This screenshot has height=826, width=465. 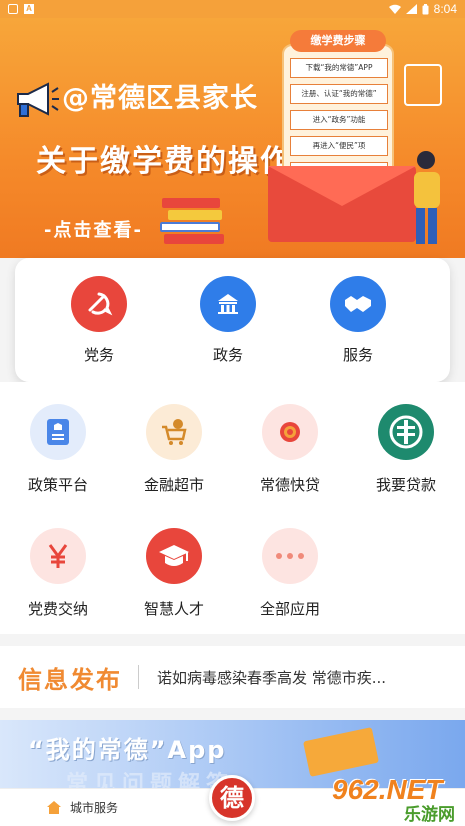 What do you see at coordinates (392, 799) in the screenshot?
I see `site-watermark: 962.NET 乐游网` at bounding box center [392, 799].